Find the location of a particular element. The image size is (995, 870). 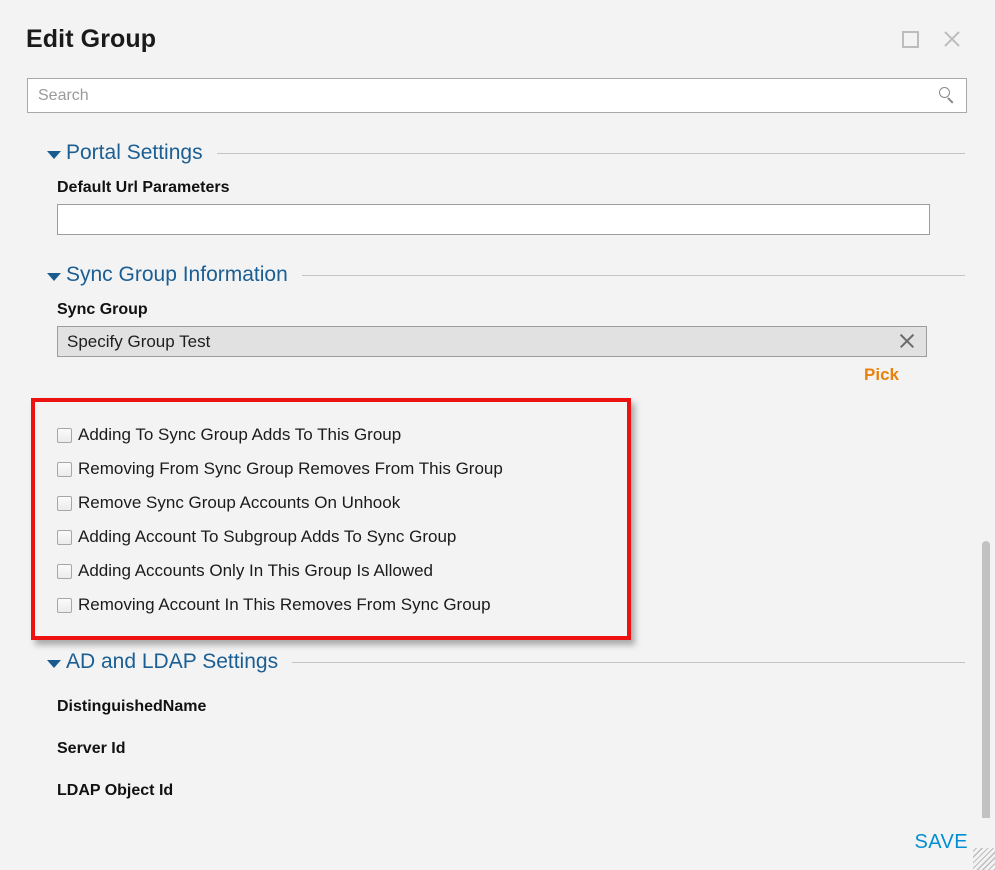

resize-grip-icon is located at coordinates (984, 859).